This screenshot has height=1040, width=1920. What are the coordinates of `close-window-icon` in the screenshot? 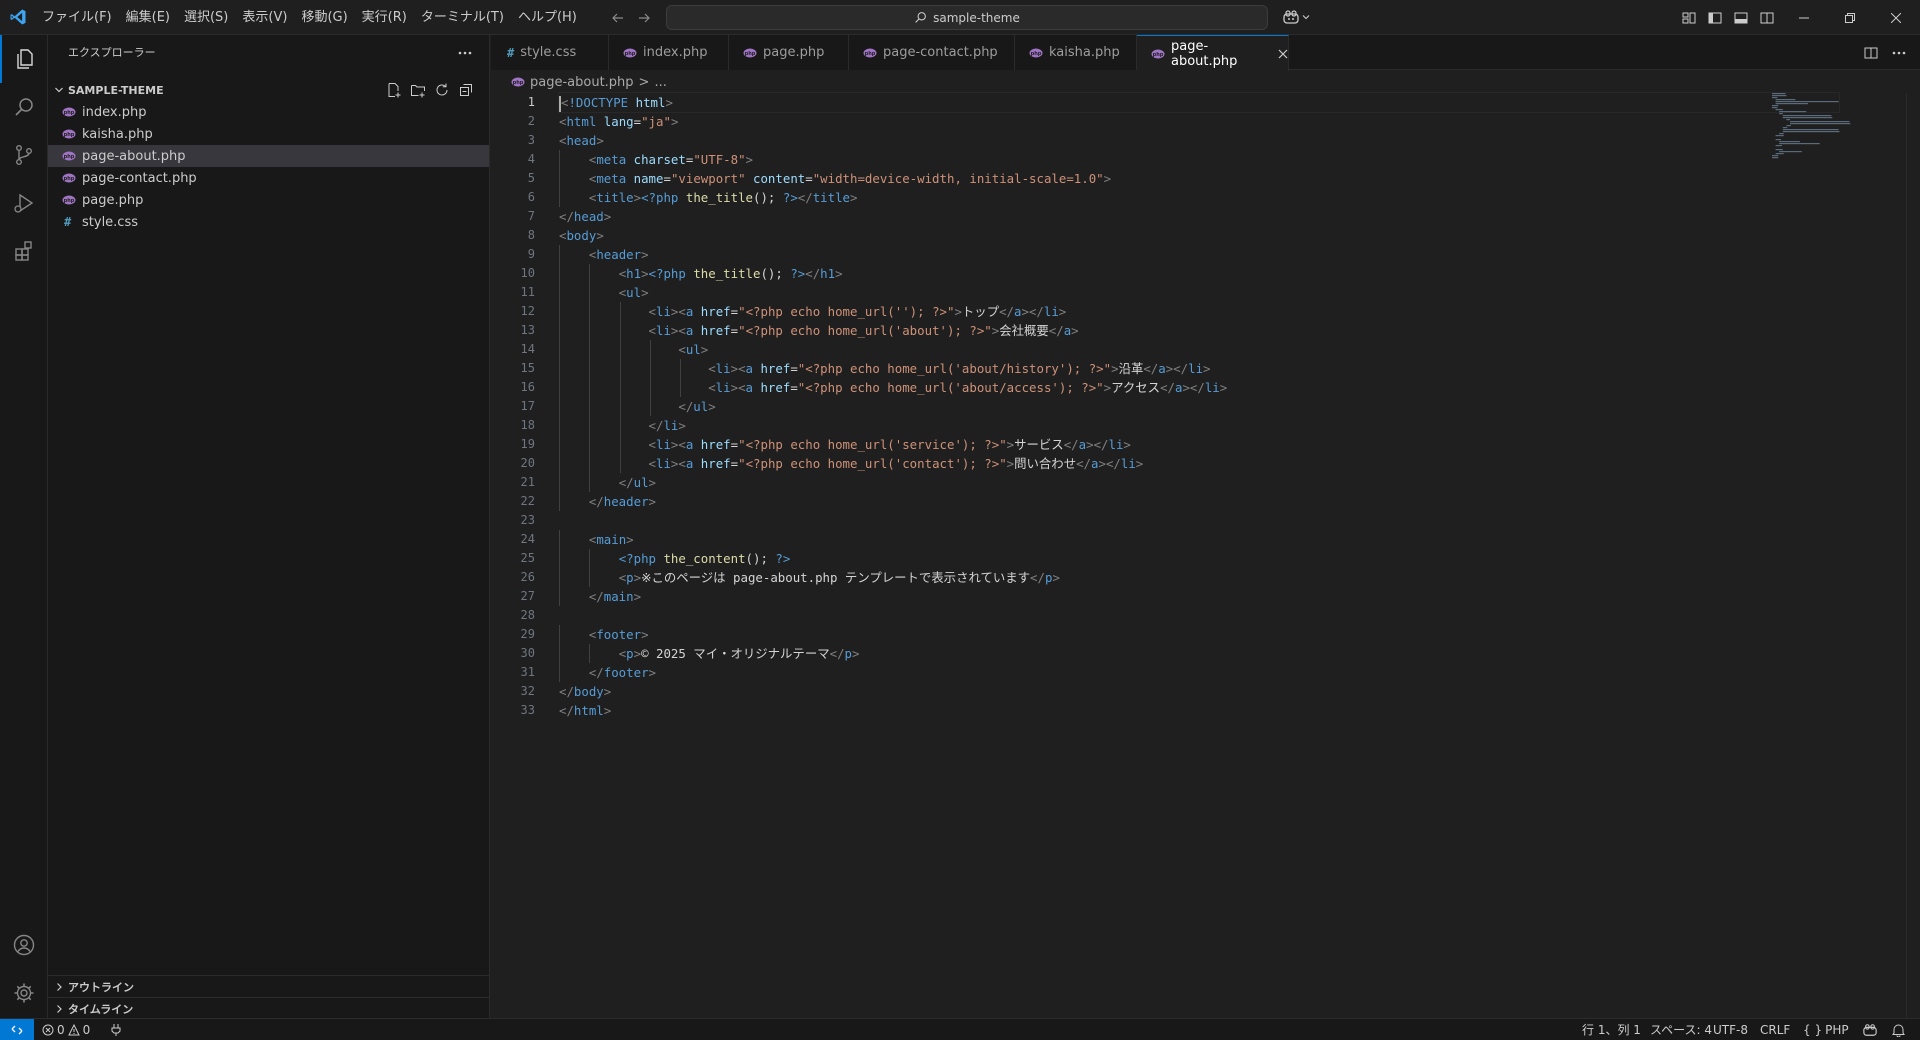 It's located at (1896, 17).